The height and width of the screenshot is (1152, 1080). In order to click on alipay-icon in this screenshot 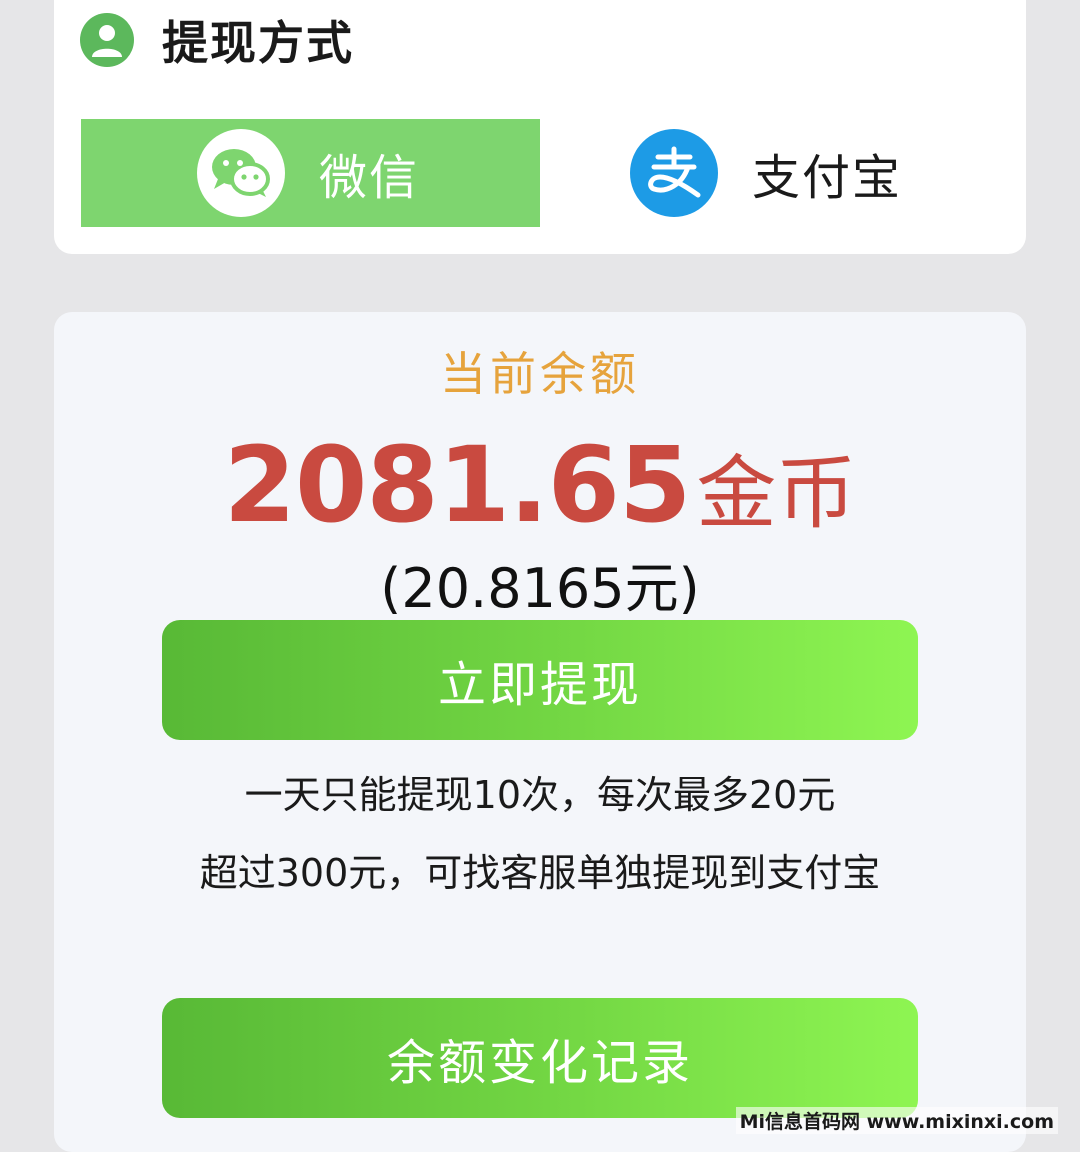, I will do `click(674, 173)`.